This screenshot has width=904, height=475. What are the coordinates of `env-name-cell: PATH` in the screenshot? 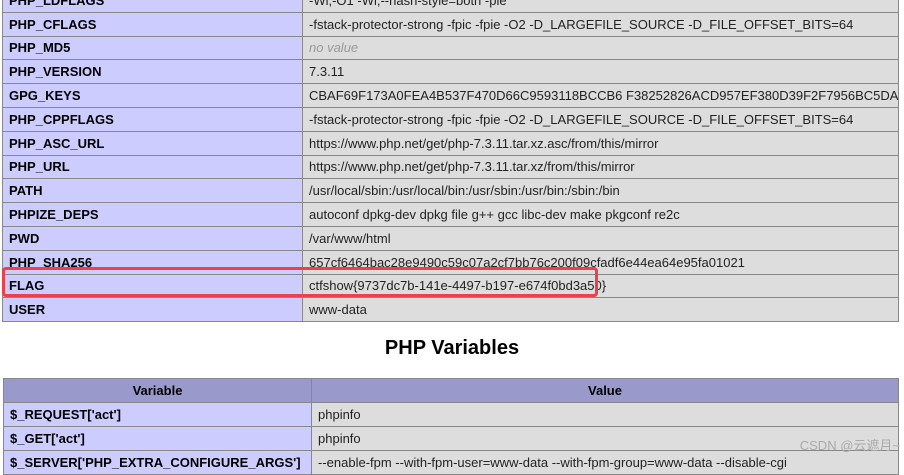 It's located at (152, 191).